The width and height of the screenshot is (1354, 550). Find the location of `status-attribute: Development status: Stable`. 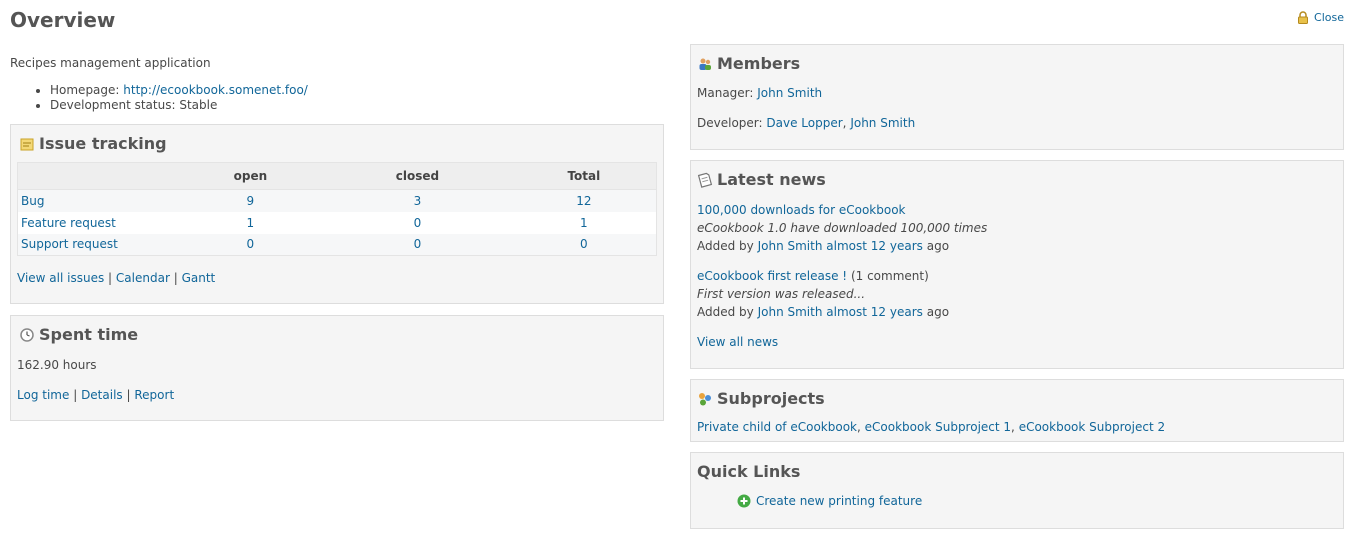

status-attribute: Development status: Stable is located at coordinates (179, 105).